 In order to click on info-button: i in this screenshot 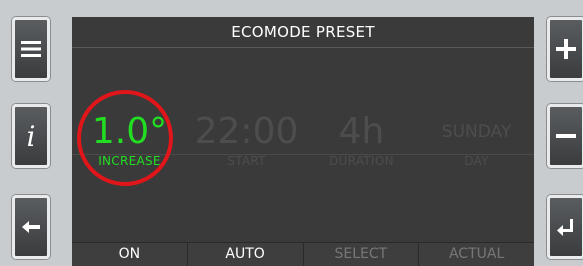, I will do `click(31, 136)`.